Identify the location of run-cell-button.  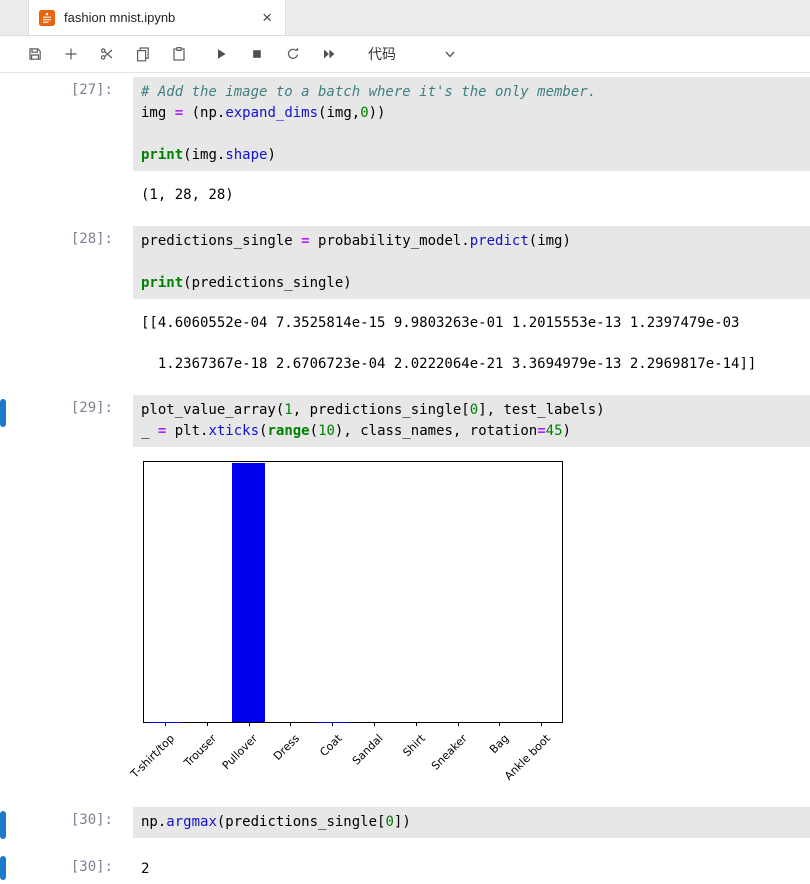
(221, 54).